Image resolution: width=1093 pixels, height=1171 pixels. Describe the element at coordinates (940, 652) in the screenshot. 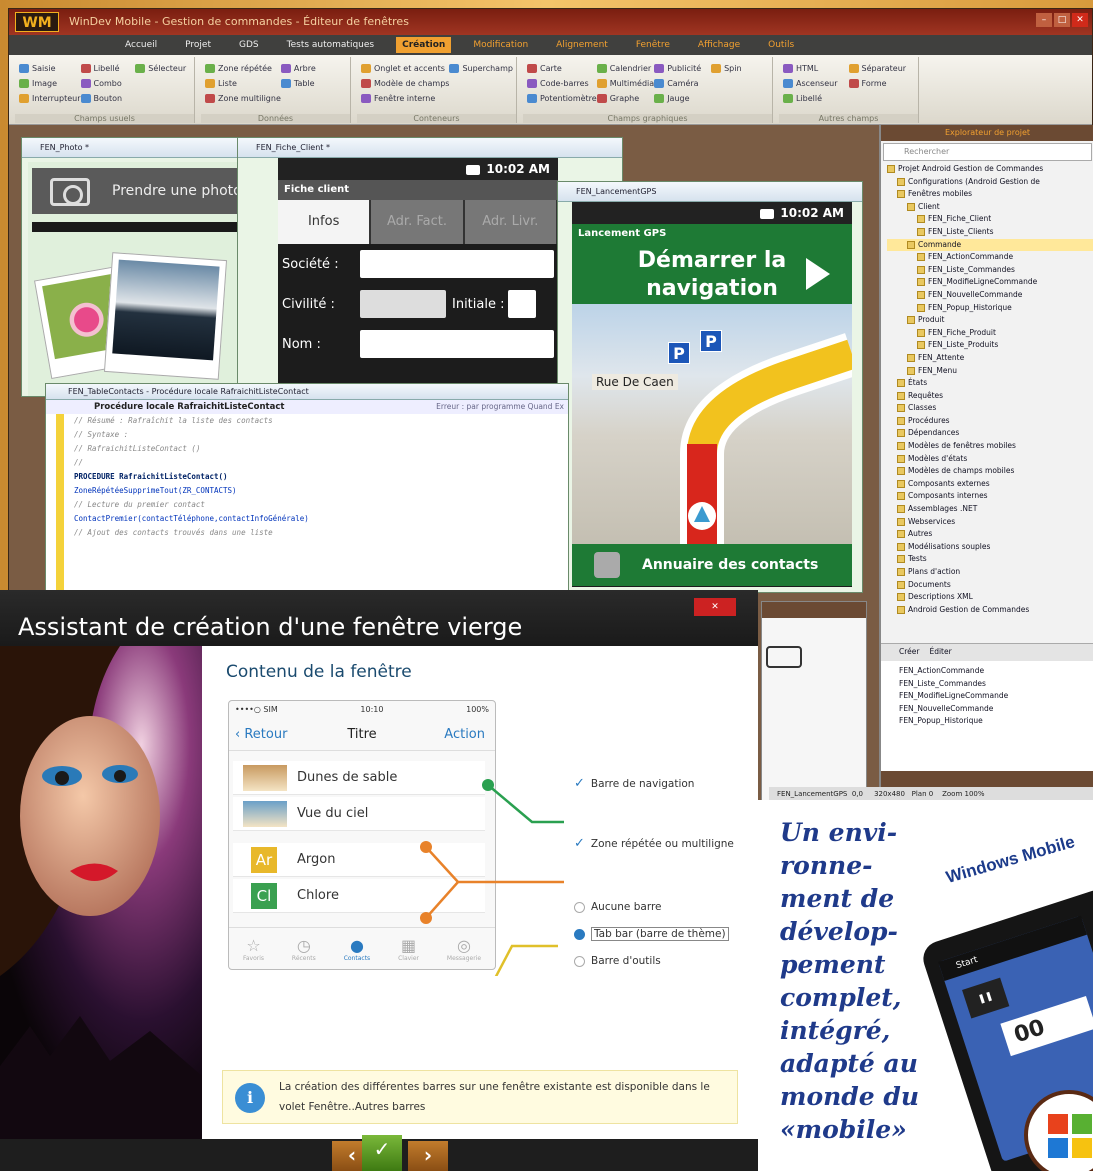

I see `edit-button: Éditer` at that location.